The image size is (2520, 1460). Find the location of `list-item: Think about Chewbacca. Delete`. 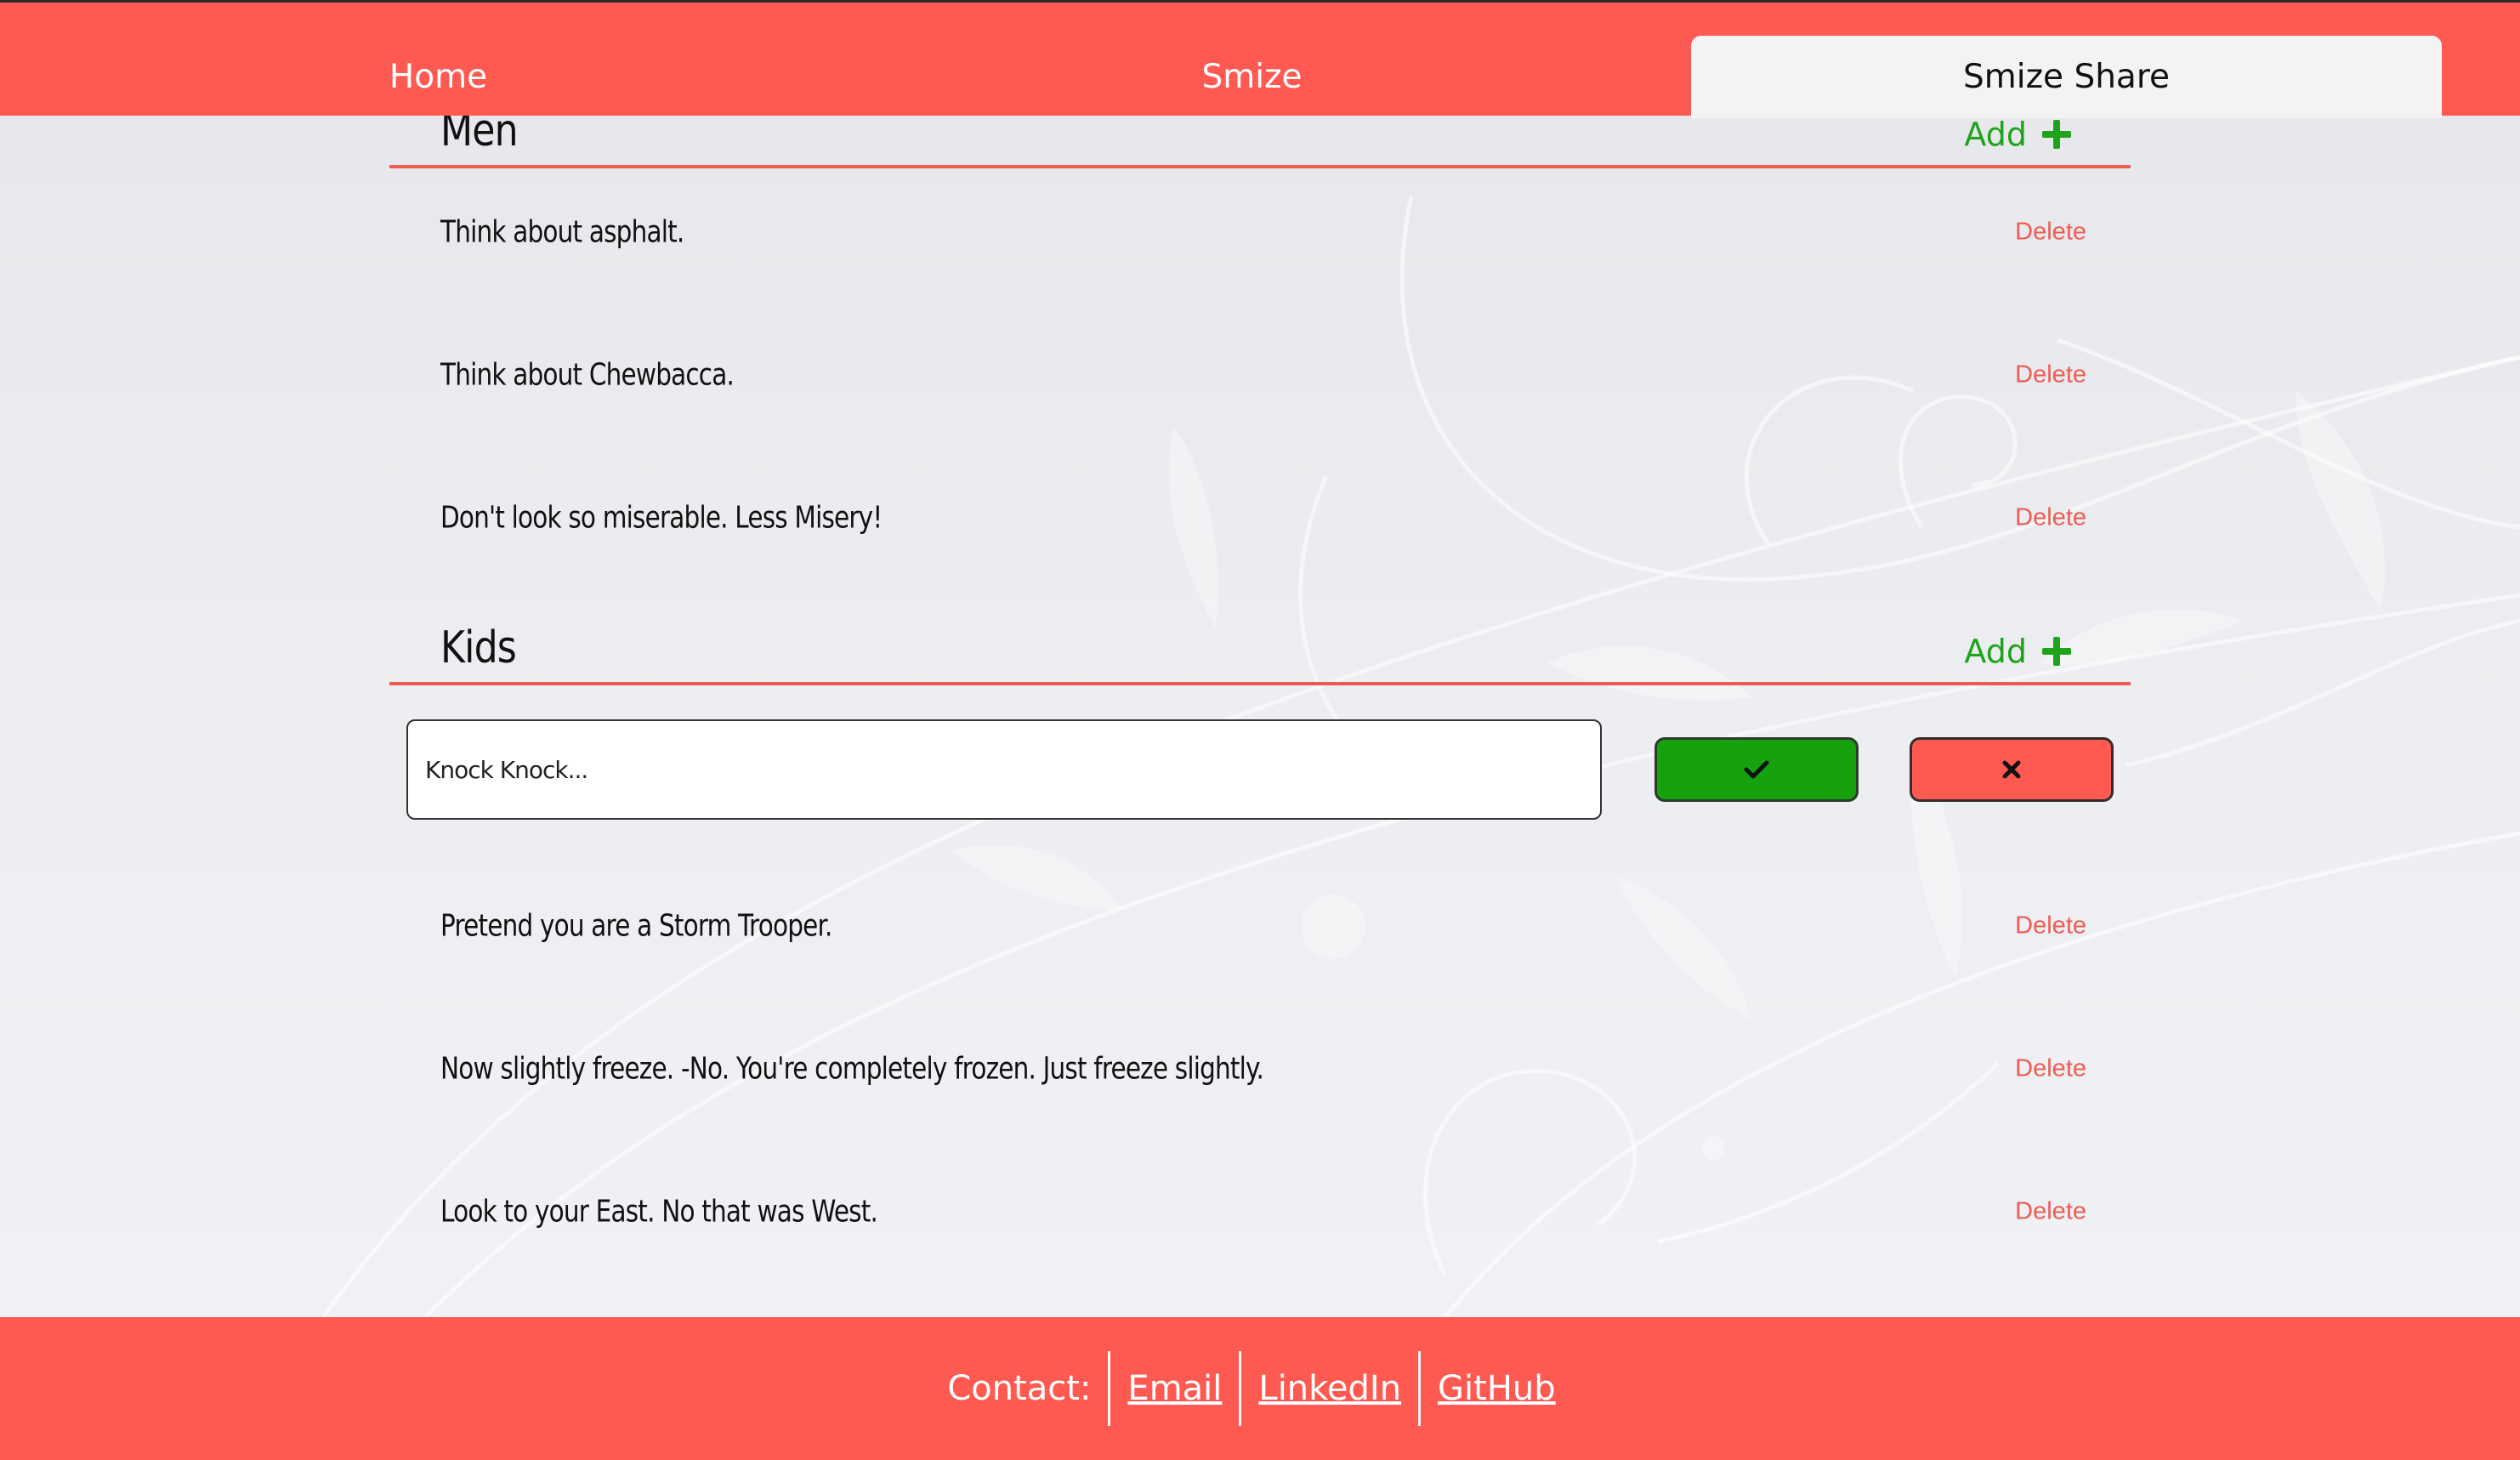

list-item: Think about Chewbacca. Delete is located at coordinates (1260, 375).